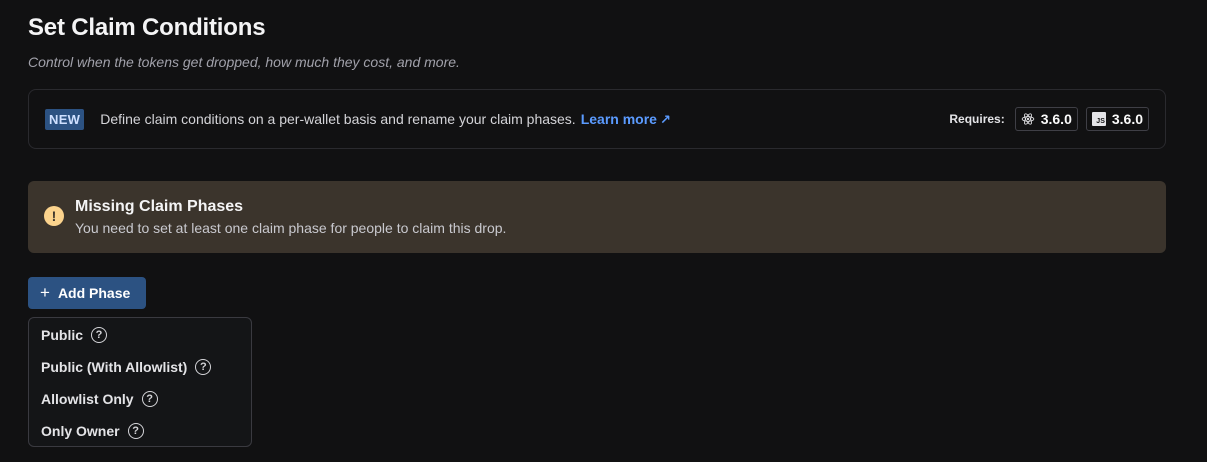 The image size is (1207, 462). I want to click on js-sdk-version-badge: JS 3.6.0, so click(1117, 119).